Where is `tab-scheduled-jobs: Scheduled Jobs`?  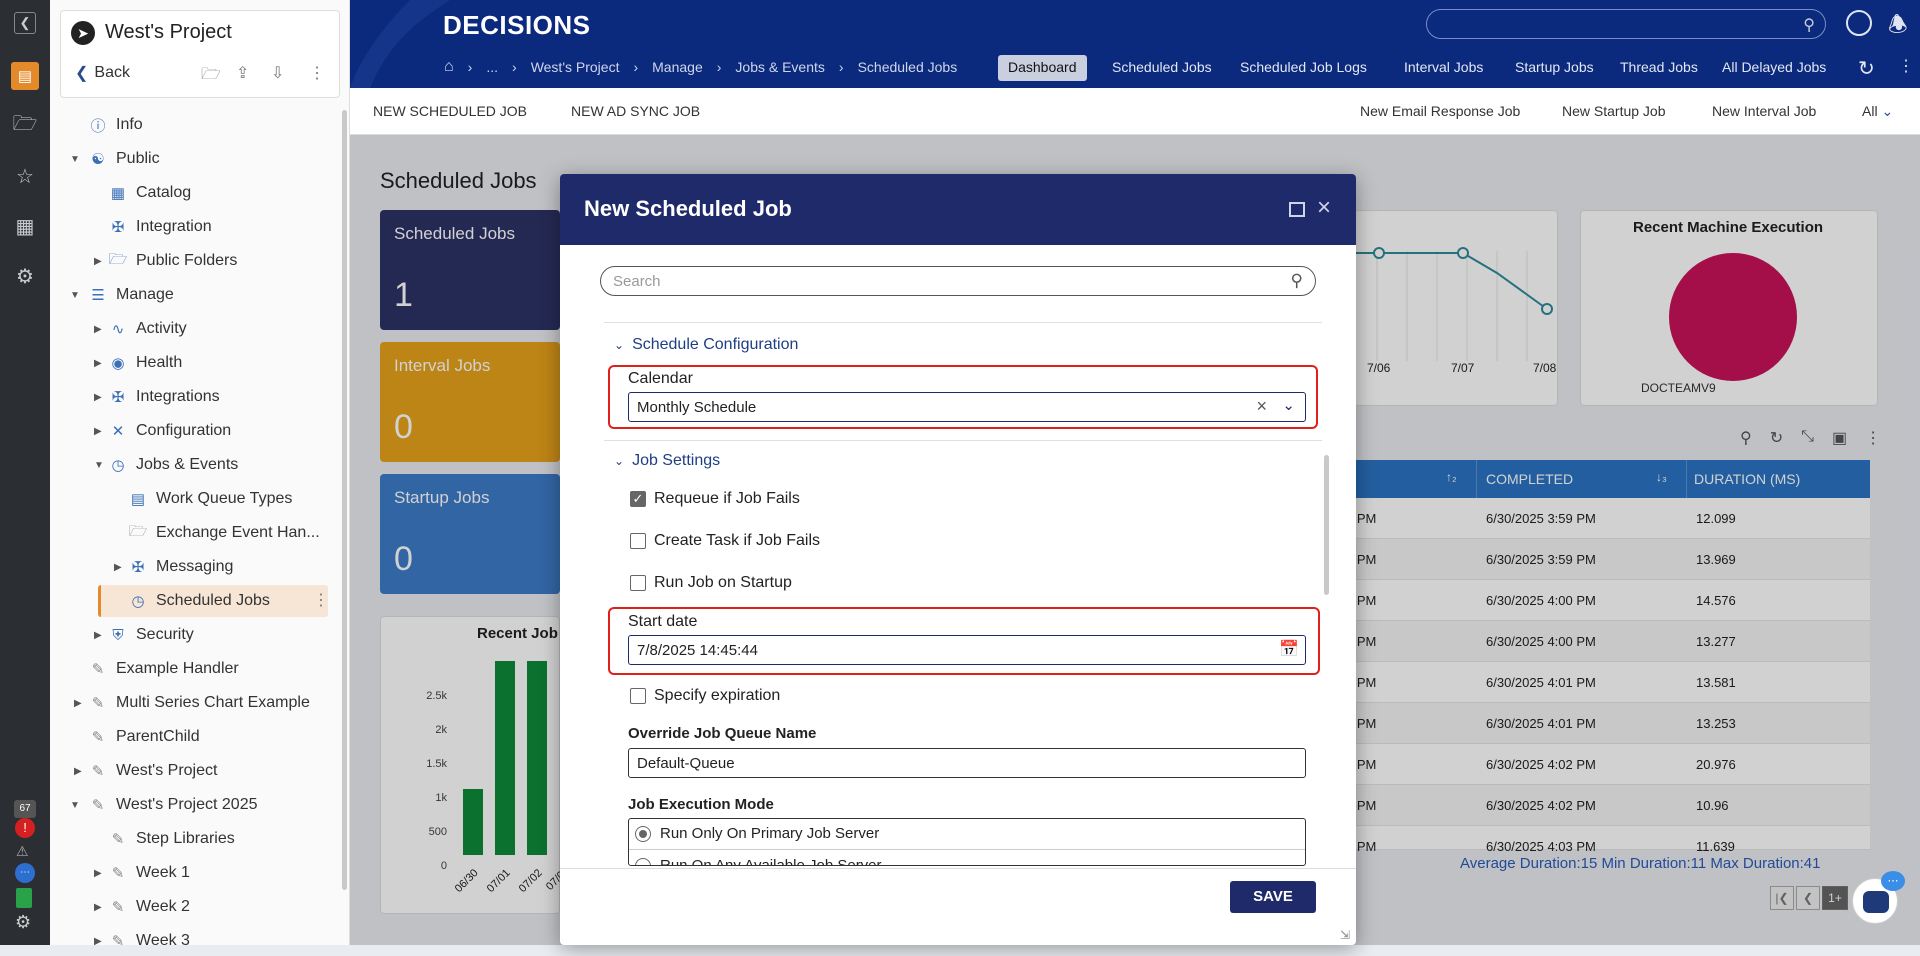 tab-scheduled-jobs: Scheduled Jobs is located at coordinates (1162, 67).